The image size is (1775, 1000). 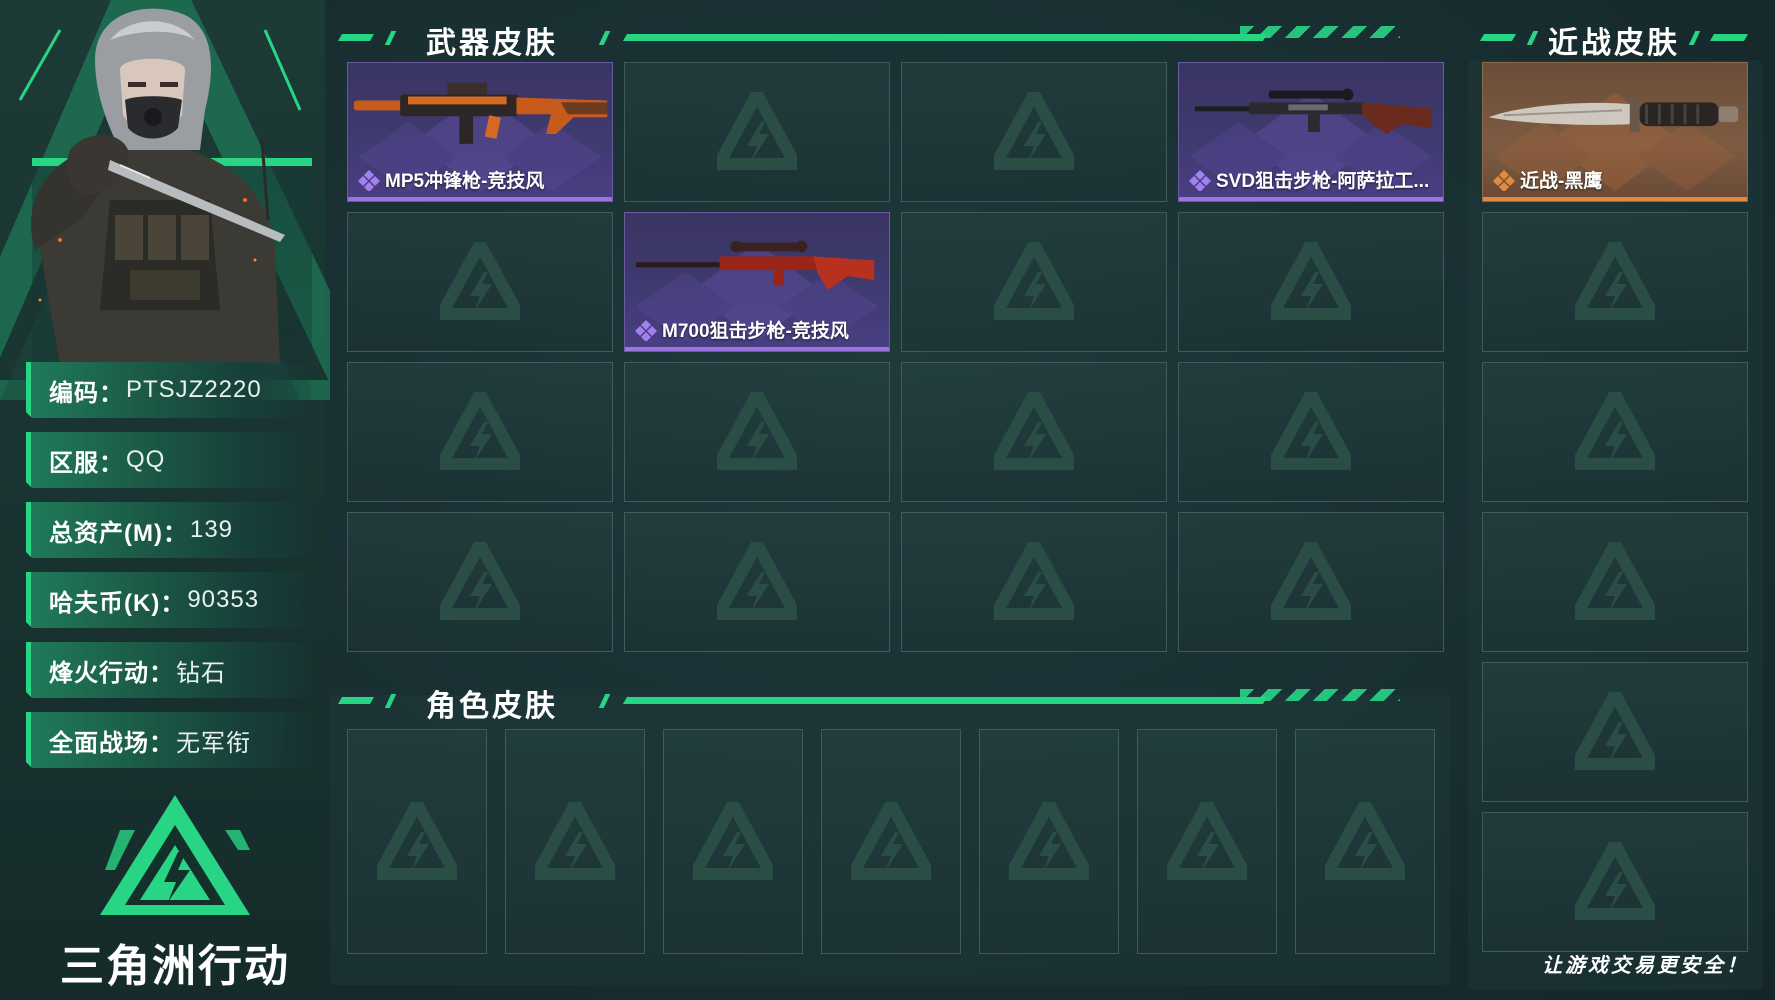 I want to click on weapon-slot-label: MP5冲锋枪-竞技风, so click(x=465, y=181).